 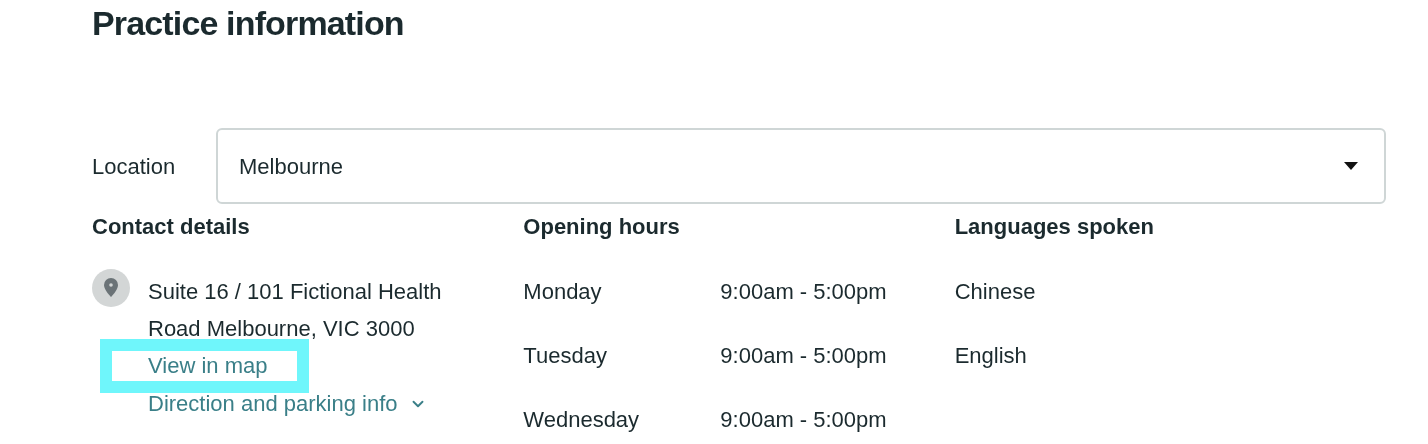 What do you see at coordinates (995, 292) in the screenshot?
I see `language: Chinese` at bounding box center [995, 292].